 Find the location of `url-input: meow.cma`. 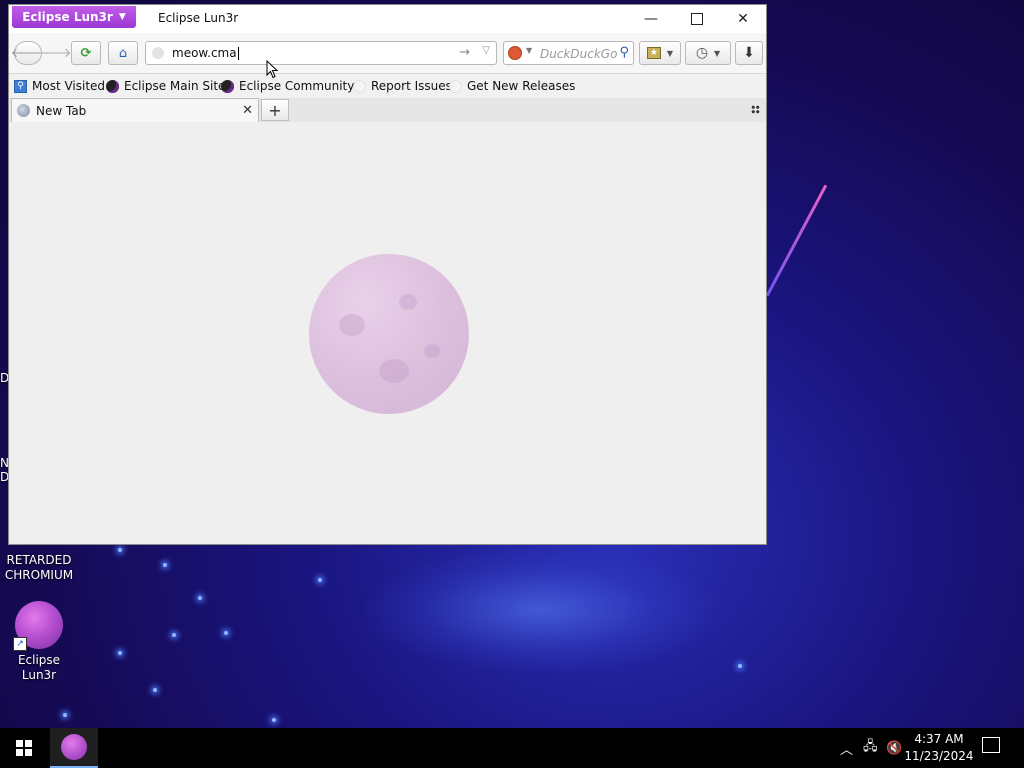

url-input: meow.cma is located at coordinates (205, 53).